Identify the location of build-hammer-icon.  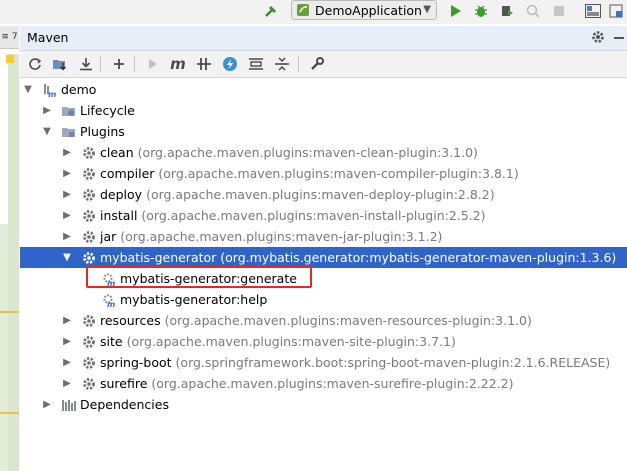
(271, 11).